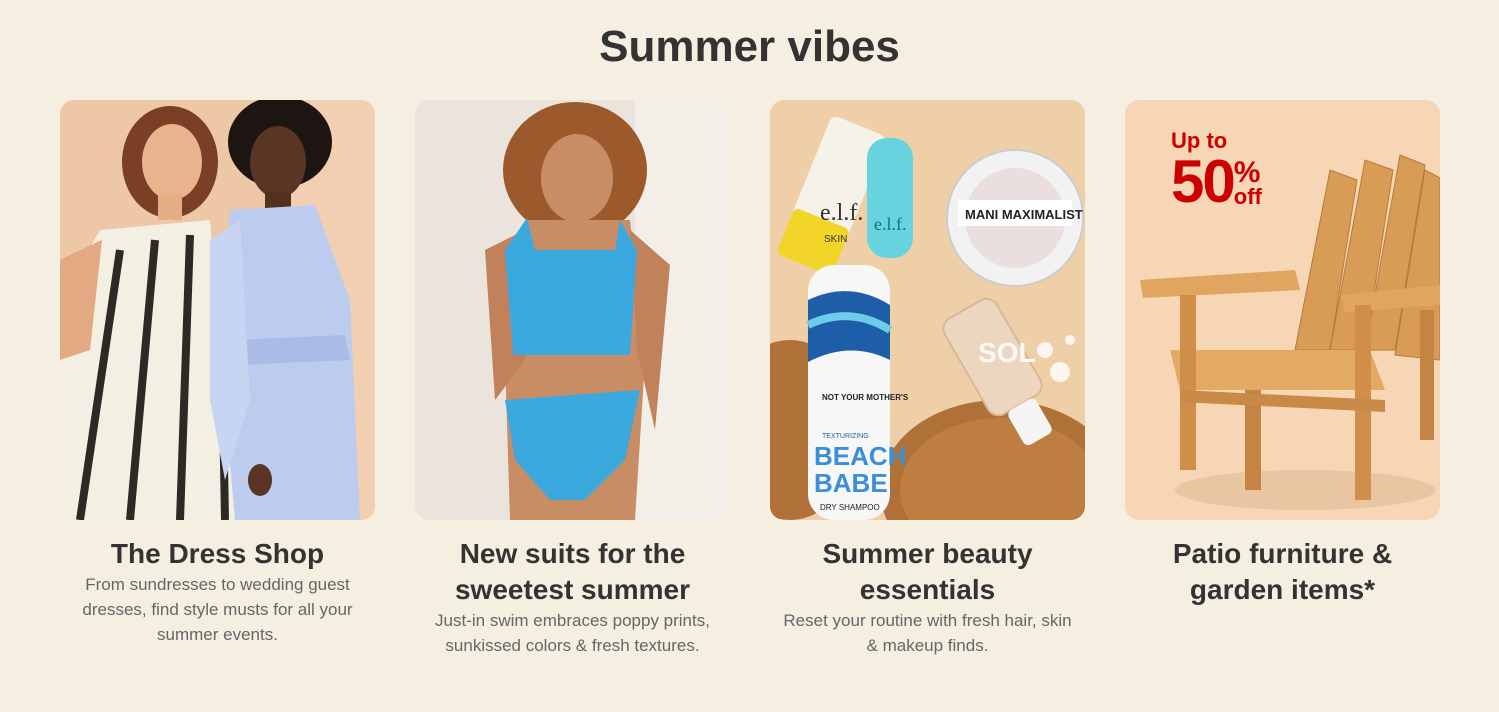 Image resolution: width=1499 pixels, height=712 pixels. I want to click on section-title: Summer vibes, so click(749, 46).